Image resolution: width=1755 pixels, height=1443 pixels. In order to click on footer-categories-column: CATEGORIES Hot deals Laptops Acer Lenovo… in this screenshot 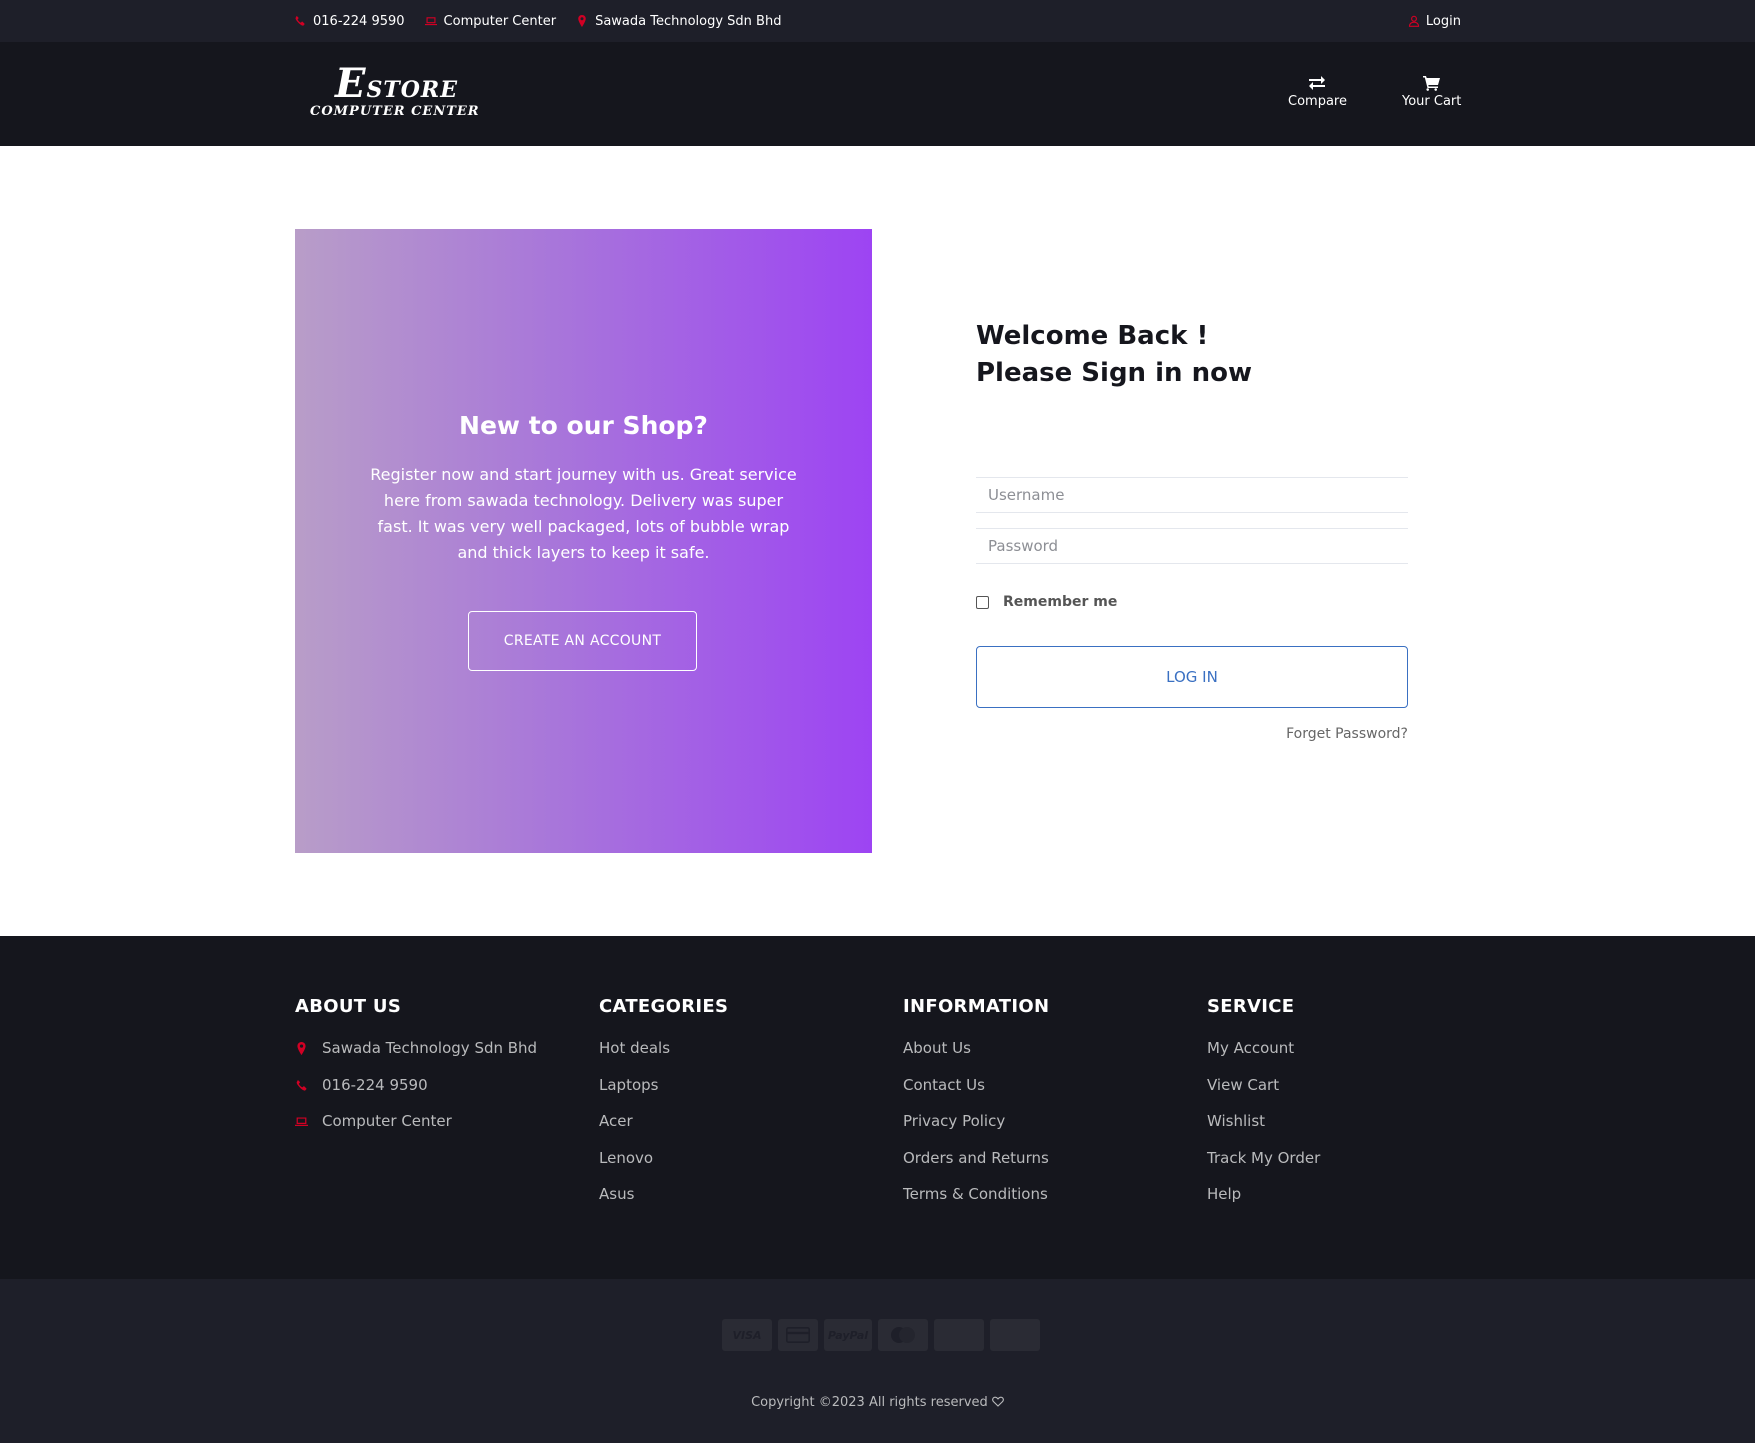, I will do `click(663, 1109)`.